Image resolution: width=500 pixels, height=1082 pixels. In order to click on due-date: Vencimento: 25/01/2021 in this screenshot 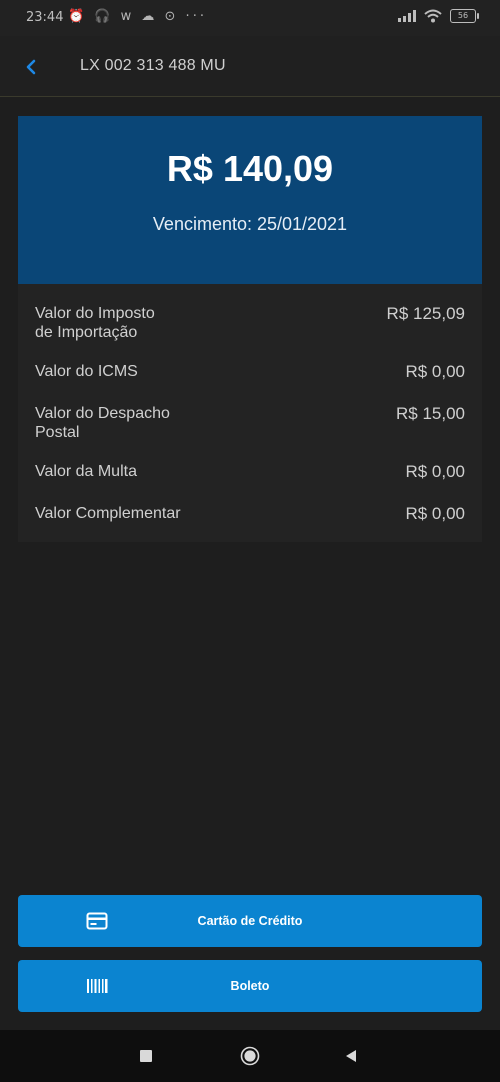, I will do `click(250, 224)`.